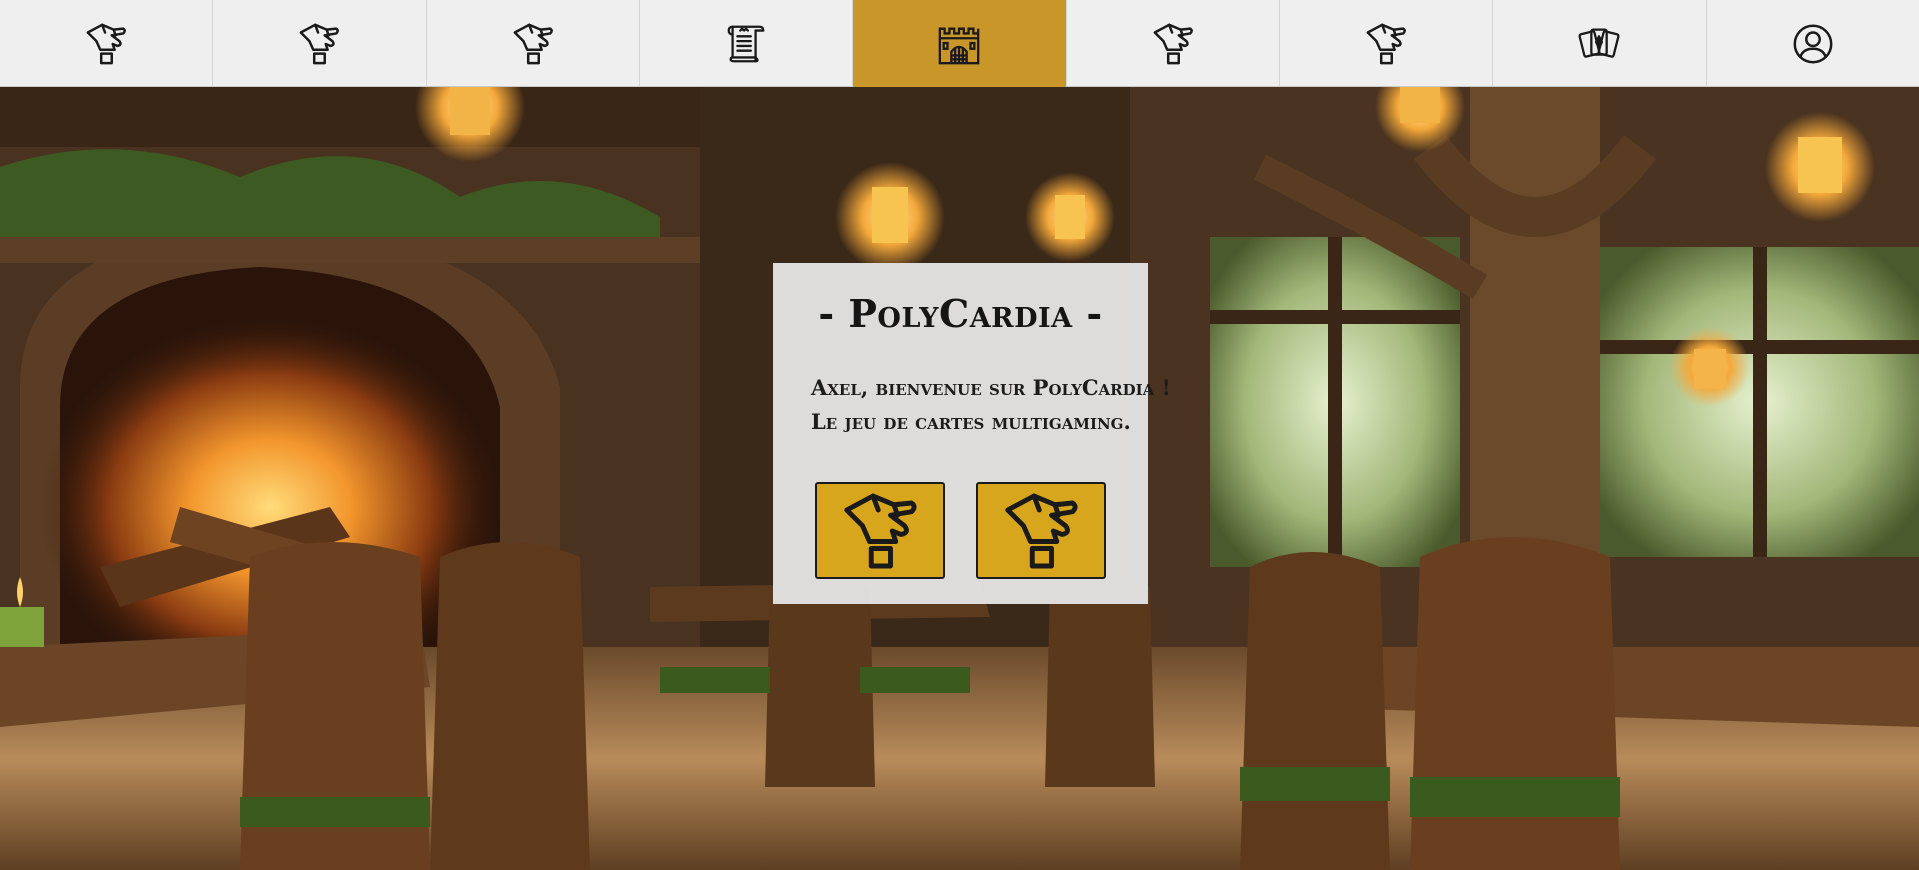 This screenshot has width=1919, height=870. Describe the element at coordinates (960, 313) in the screenshot. I see `app-title: - PolyCardia -` at that location.